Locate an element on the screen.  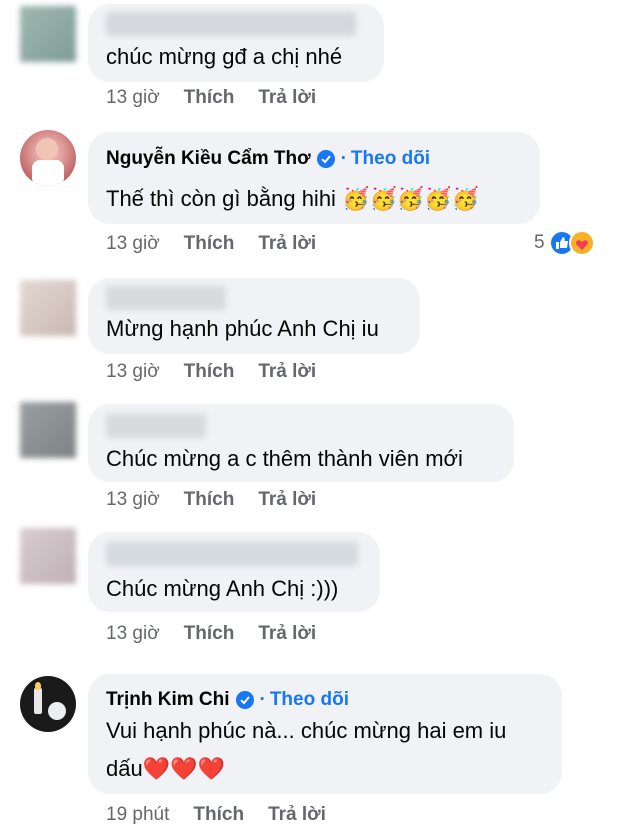
author-row: Trịnh Kim Chi · Theo dõi is located at coordinates (227, 700).